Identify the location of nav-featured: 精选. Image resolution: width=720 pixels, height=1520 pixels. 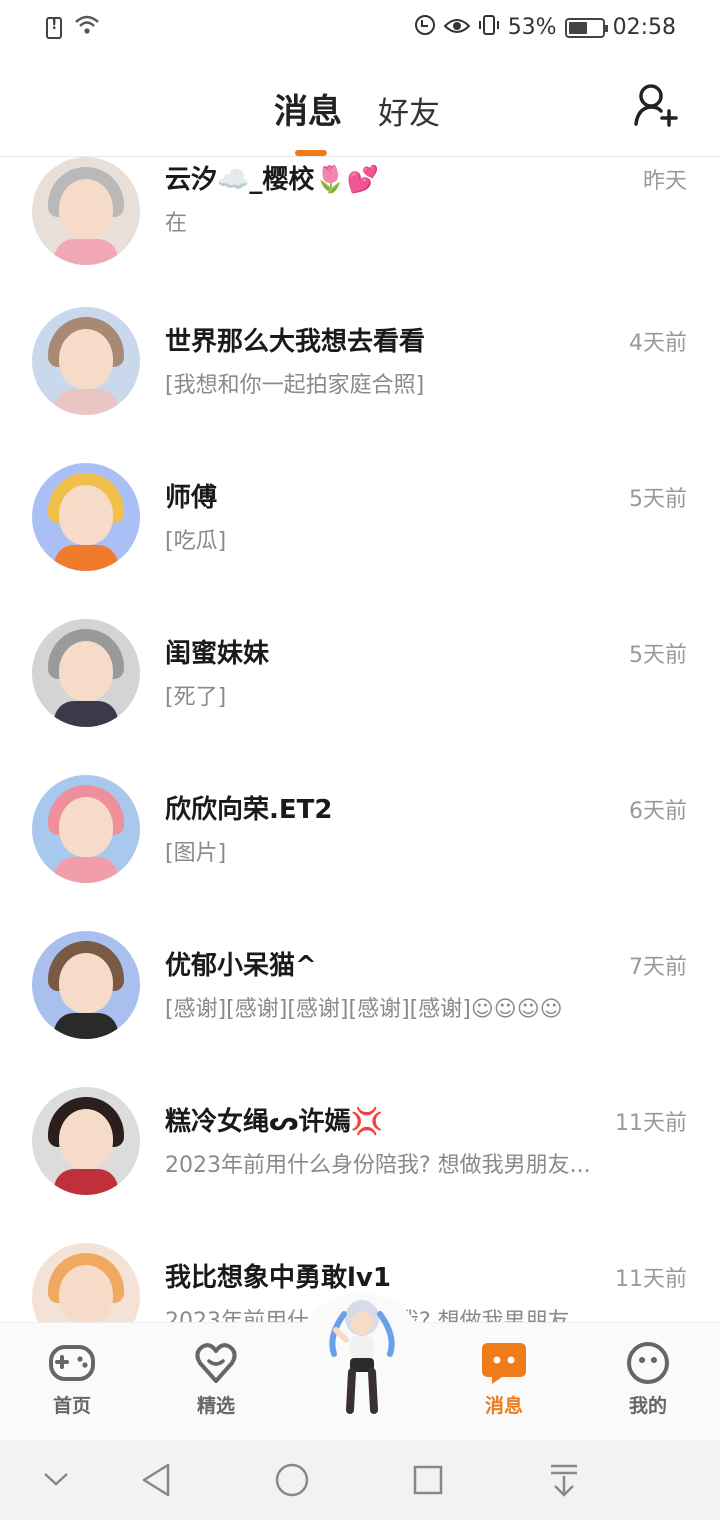
(216, 1379).